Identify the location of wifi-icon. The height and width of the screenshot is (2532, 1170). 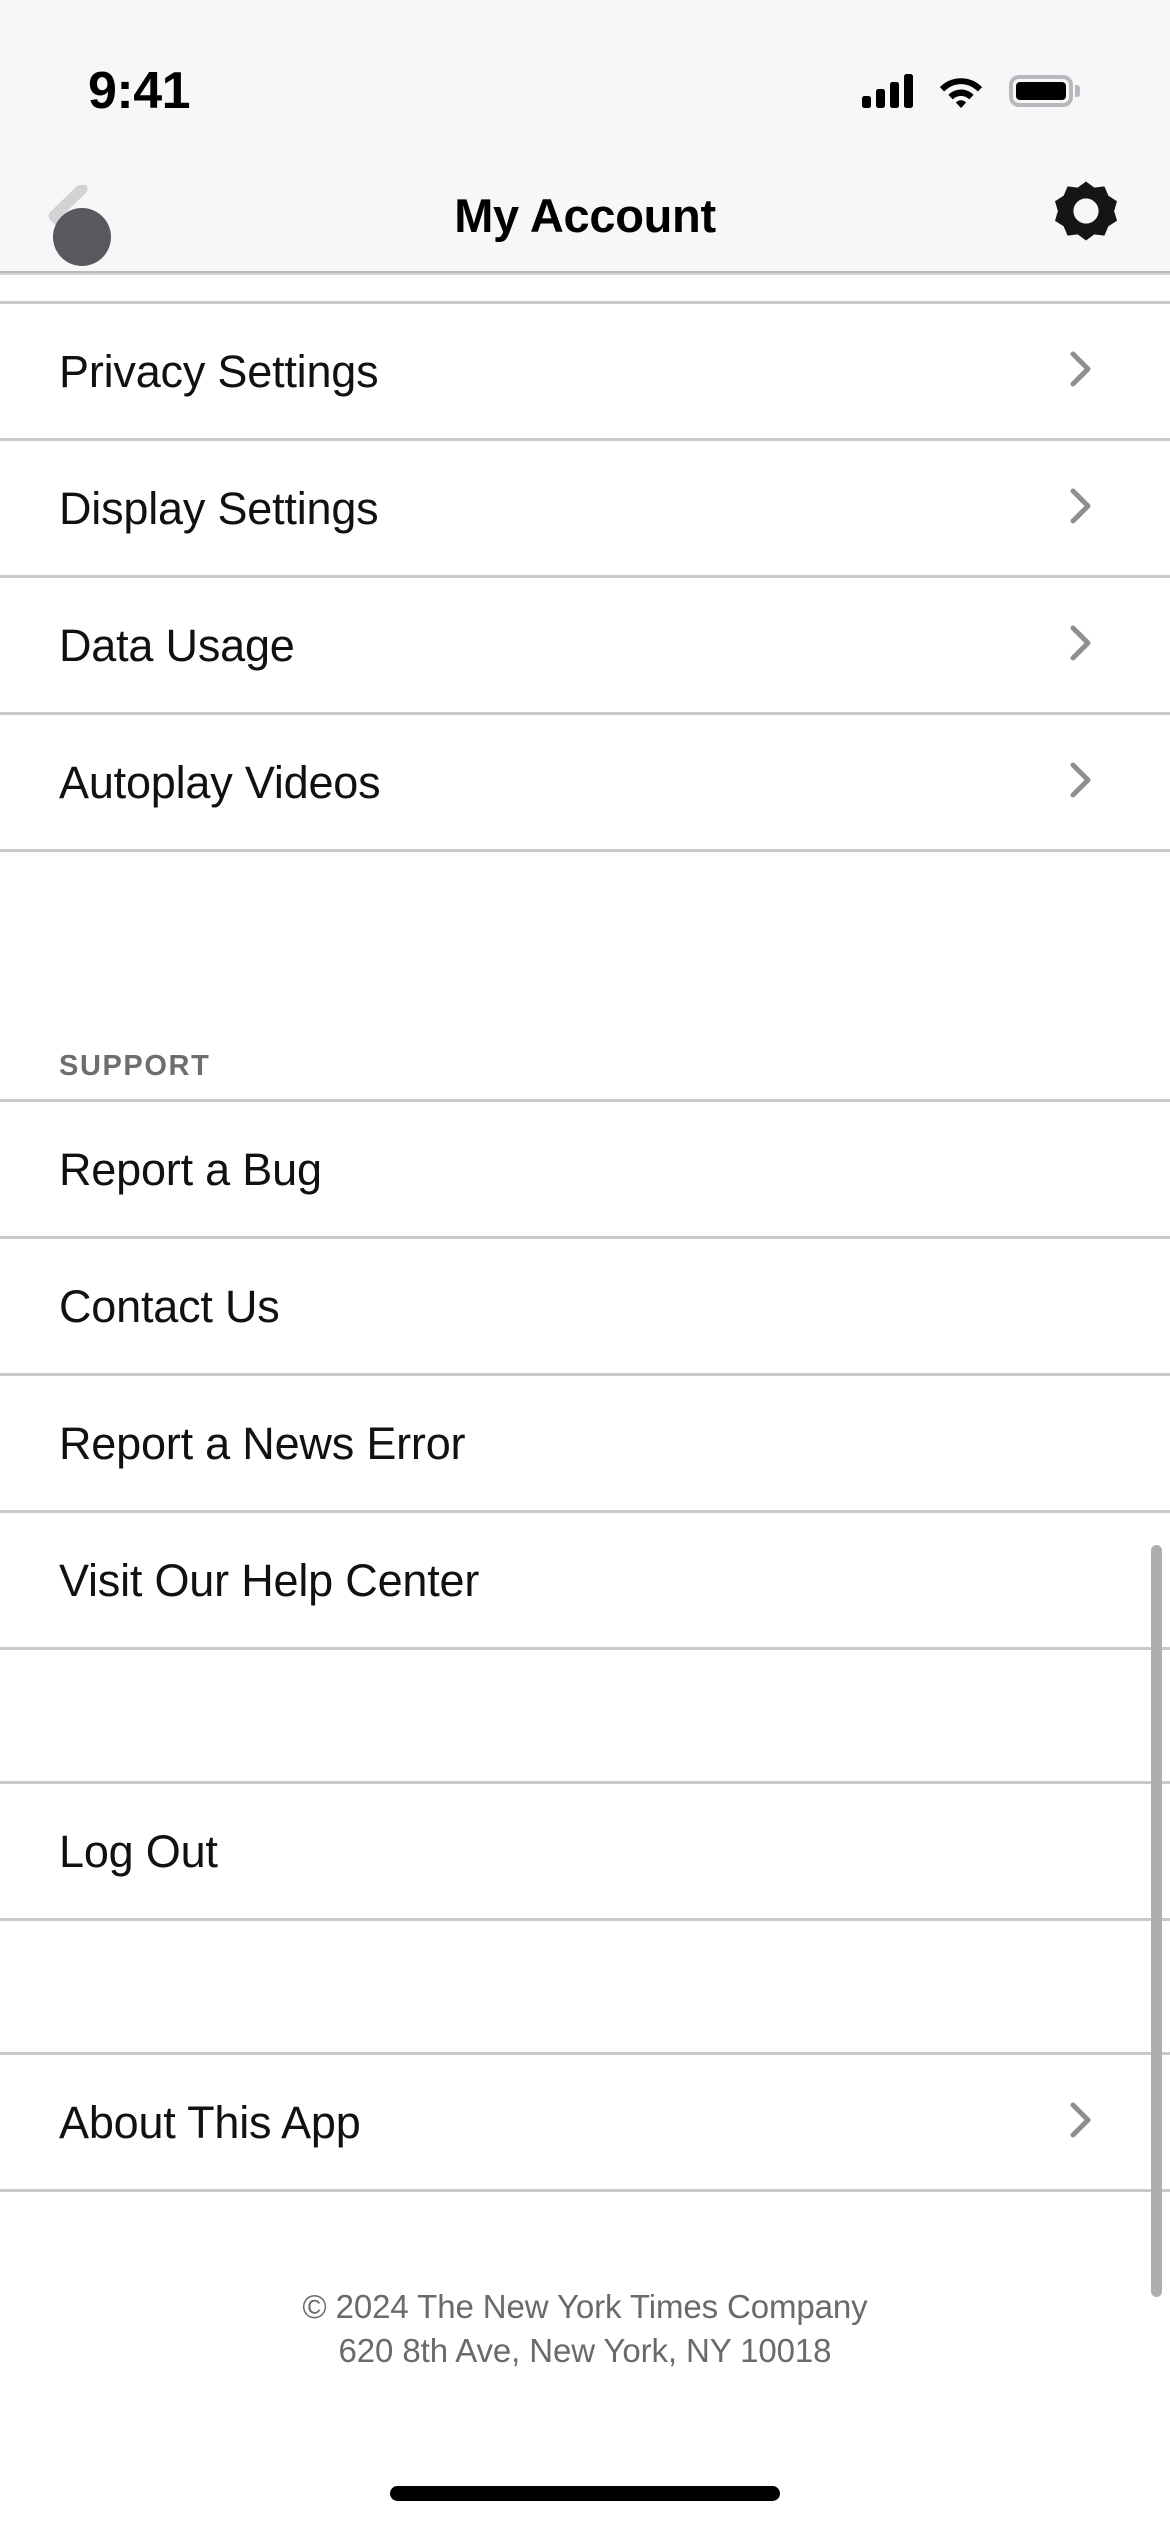
(961, 91).